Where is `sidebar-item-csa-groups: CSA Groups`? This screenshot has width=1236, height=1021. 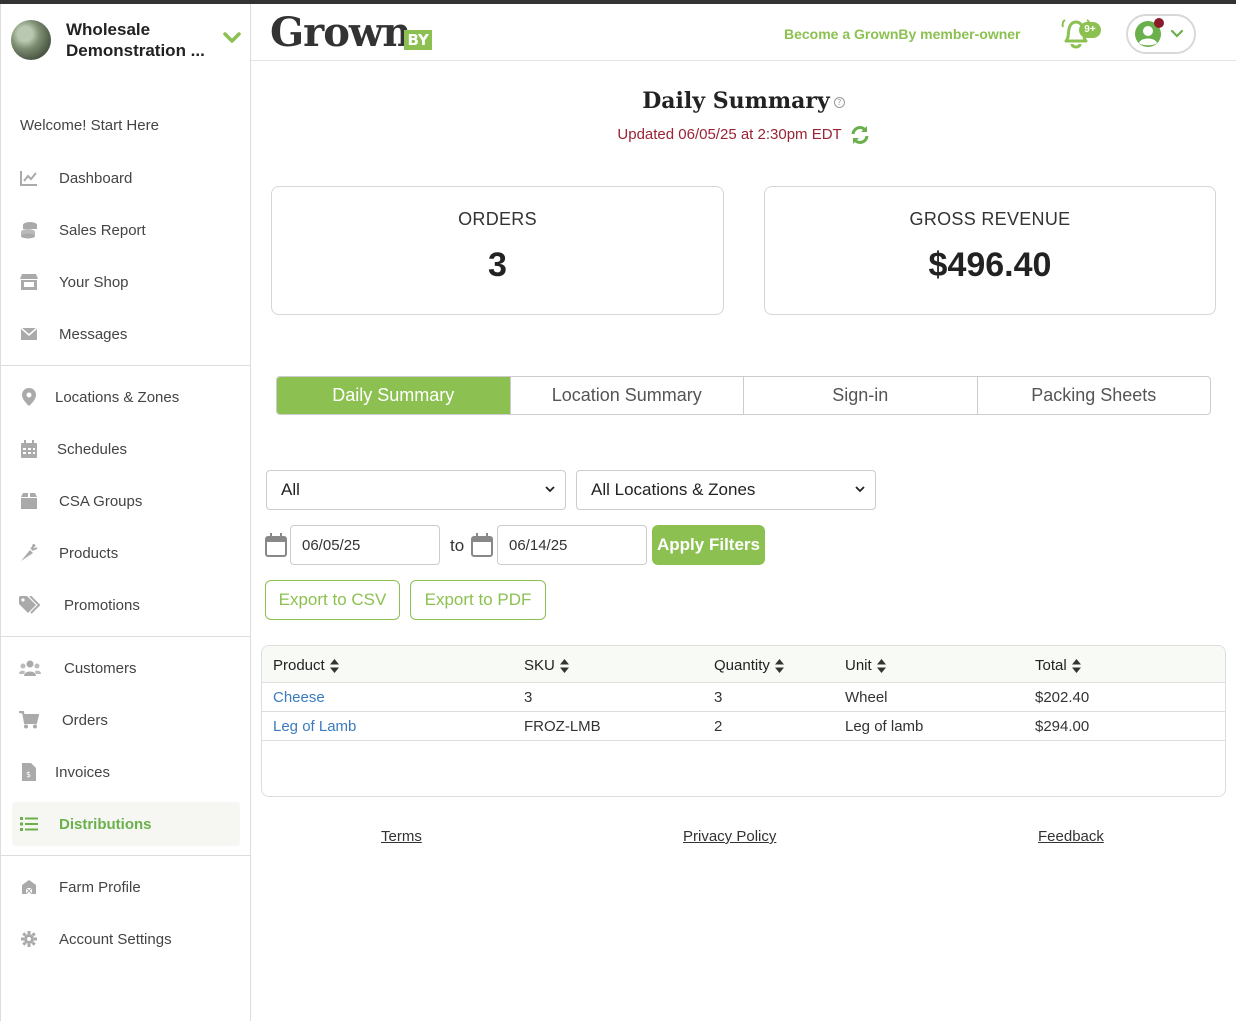
sidebar-item-csa-groups: CSA Groups is located at coordinates (126, 501).